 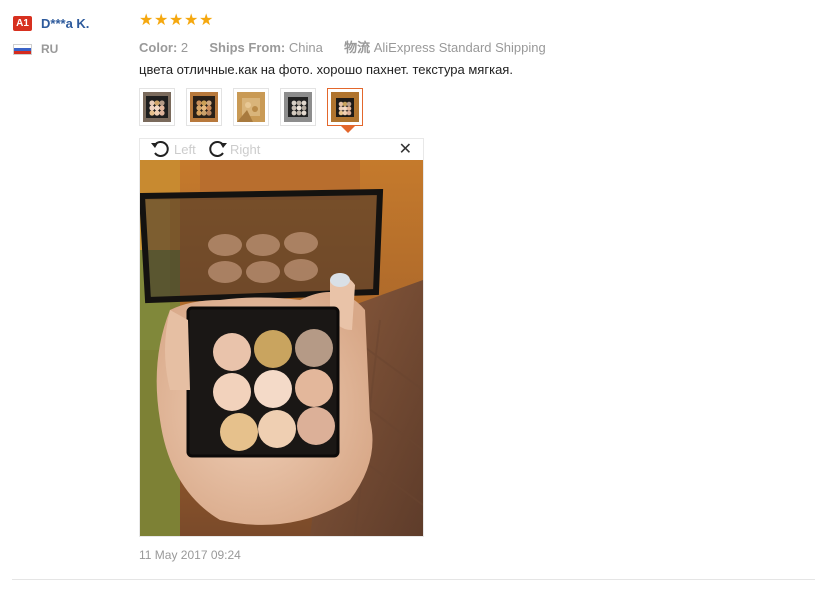 I want to click on review-date: 11 May 2017 09:24, so click(x=190, y=555).